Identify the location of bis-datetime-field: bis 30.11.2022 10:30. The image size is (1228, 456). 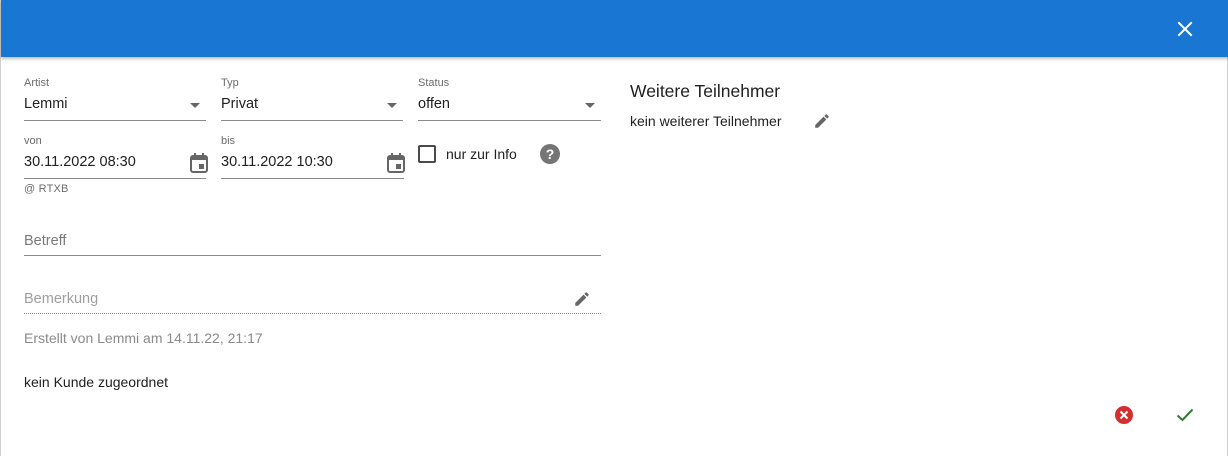
(313, 157).